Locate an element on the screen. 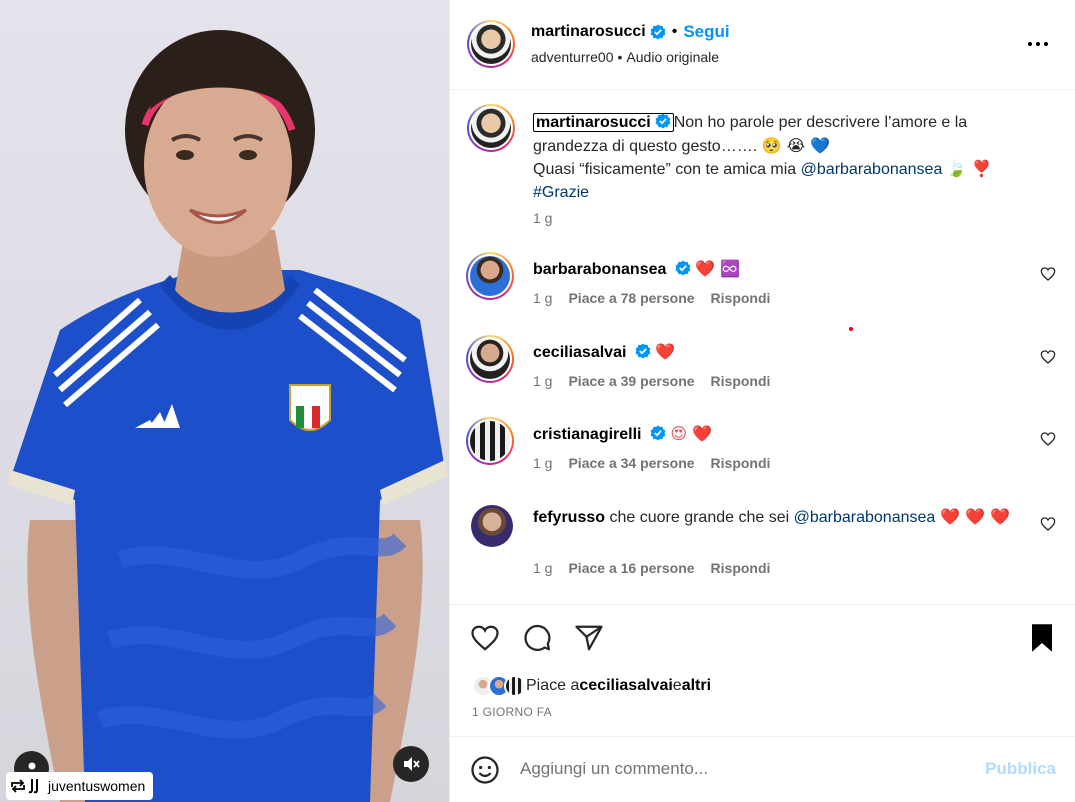 The width and height of the screenshot is (1075, 802). more-options-button is located at coordinates (1038, 44).